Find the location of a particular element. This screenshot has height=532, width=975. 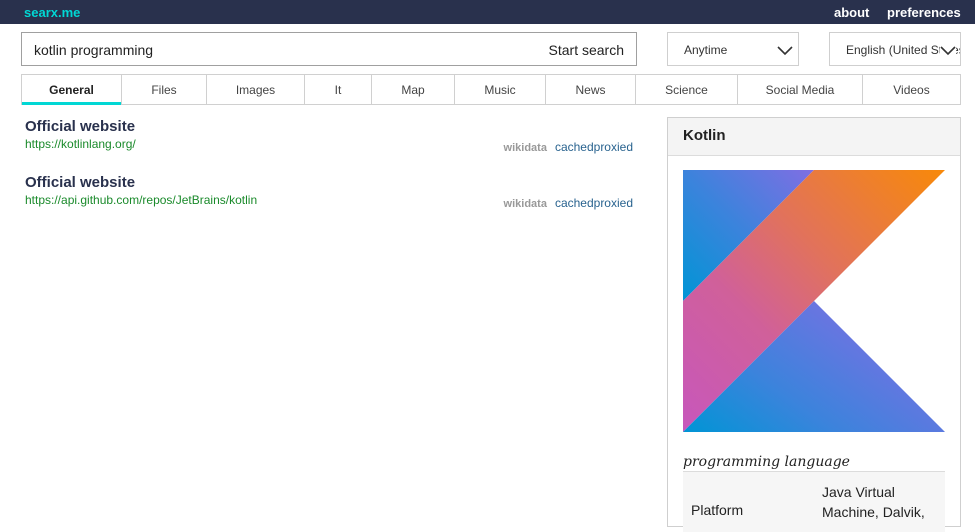

brand-link: searx.me is located at coordinates (52, 12).